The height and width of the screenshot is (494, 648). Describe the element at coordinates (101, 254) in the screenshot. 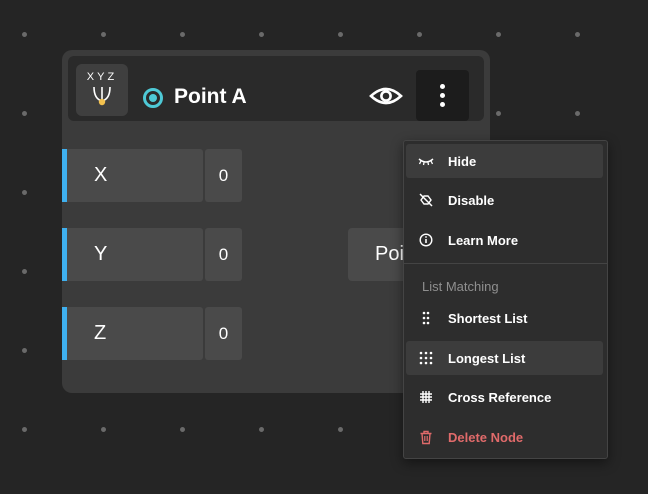

I see `port-label: Y` at that location.